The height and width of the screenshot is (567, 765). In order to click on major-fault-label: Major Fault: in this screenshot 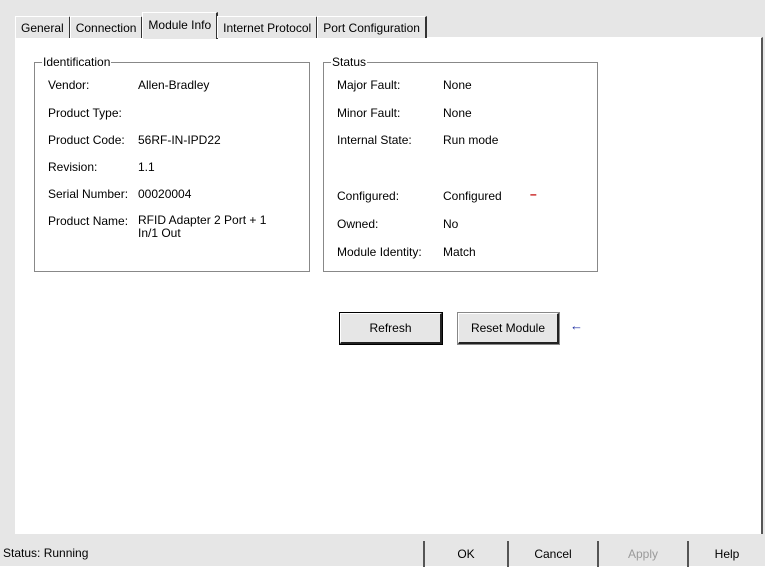, I will do `click(369, 85)`.